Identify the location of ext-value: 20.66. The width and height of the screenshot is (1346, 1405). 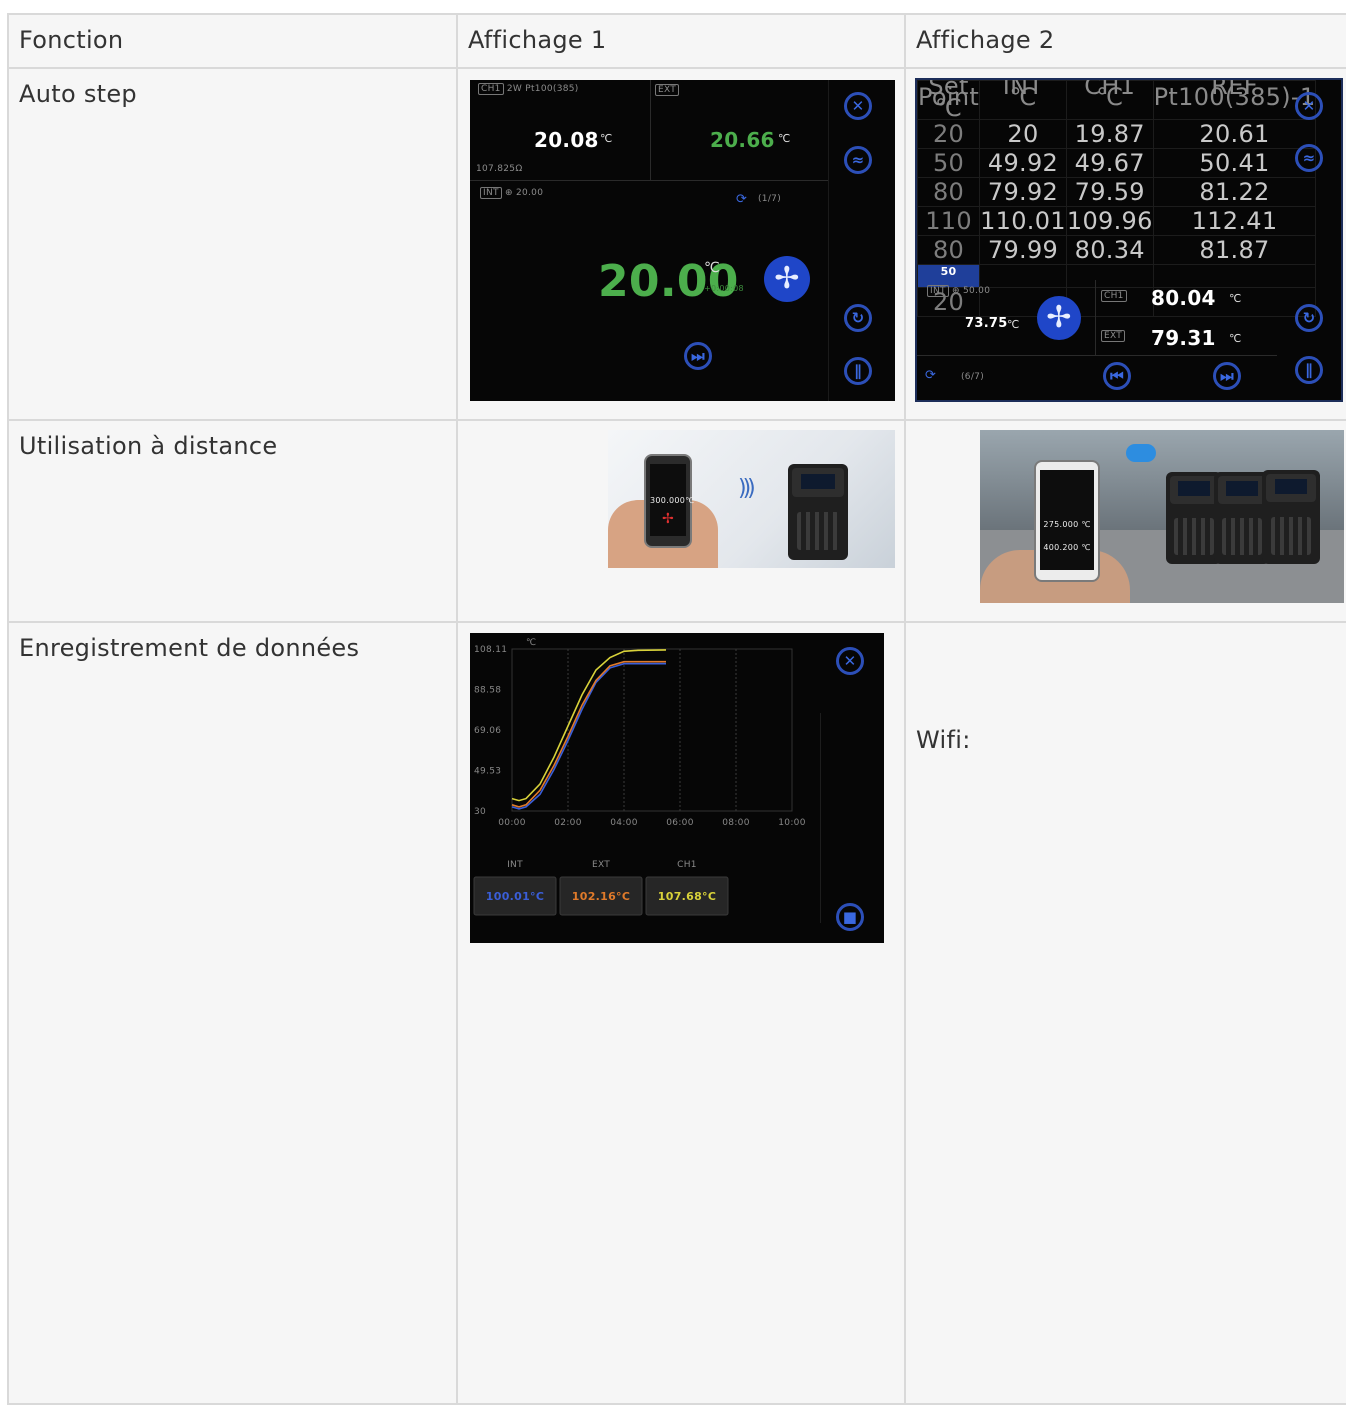
(742, 140).